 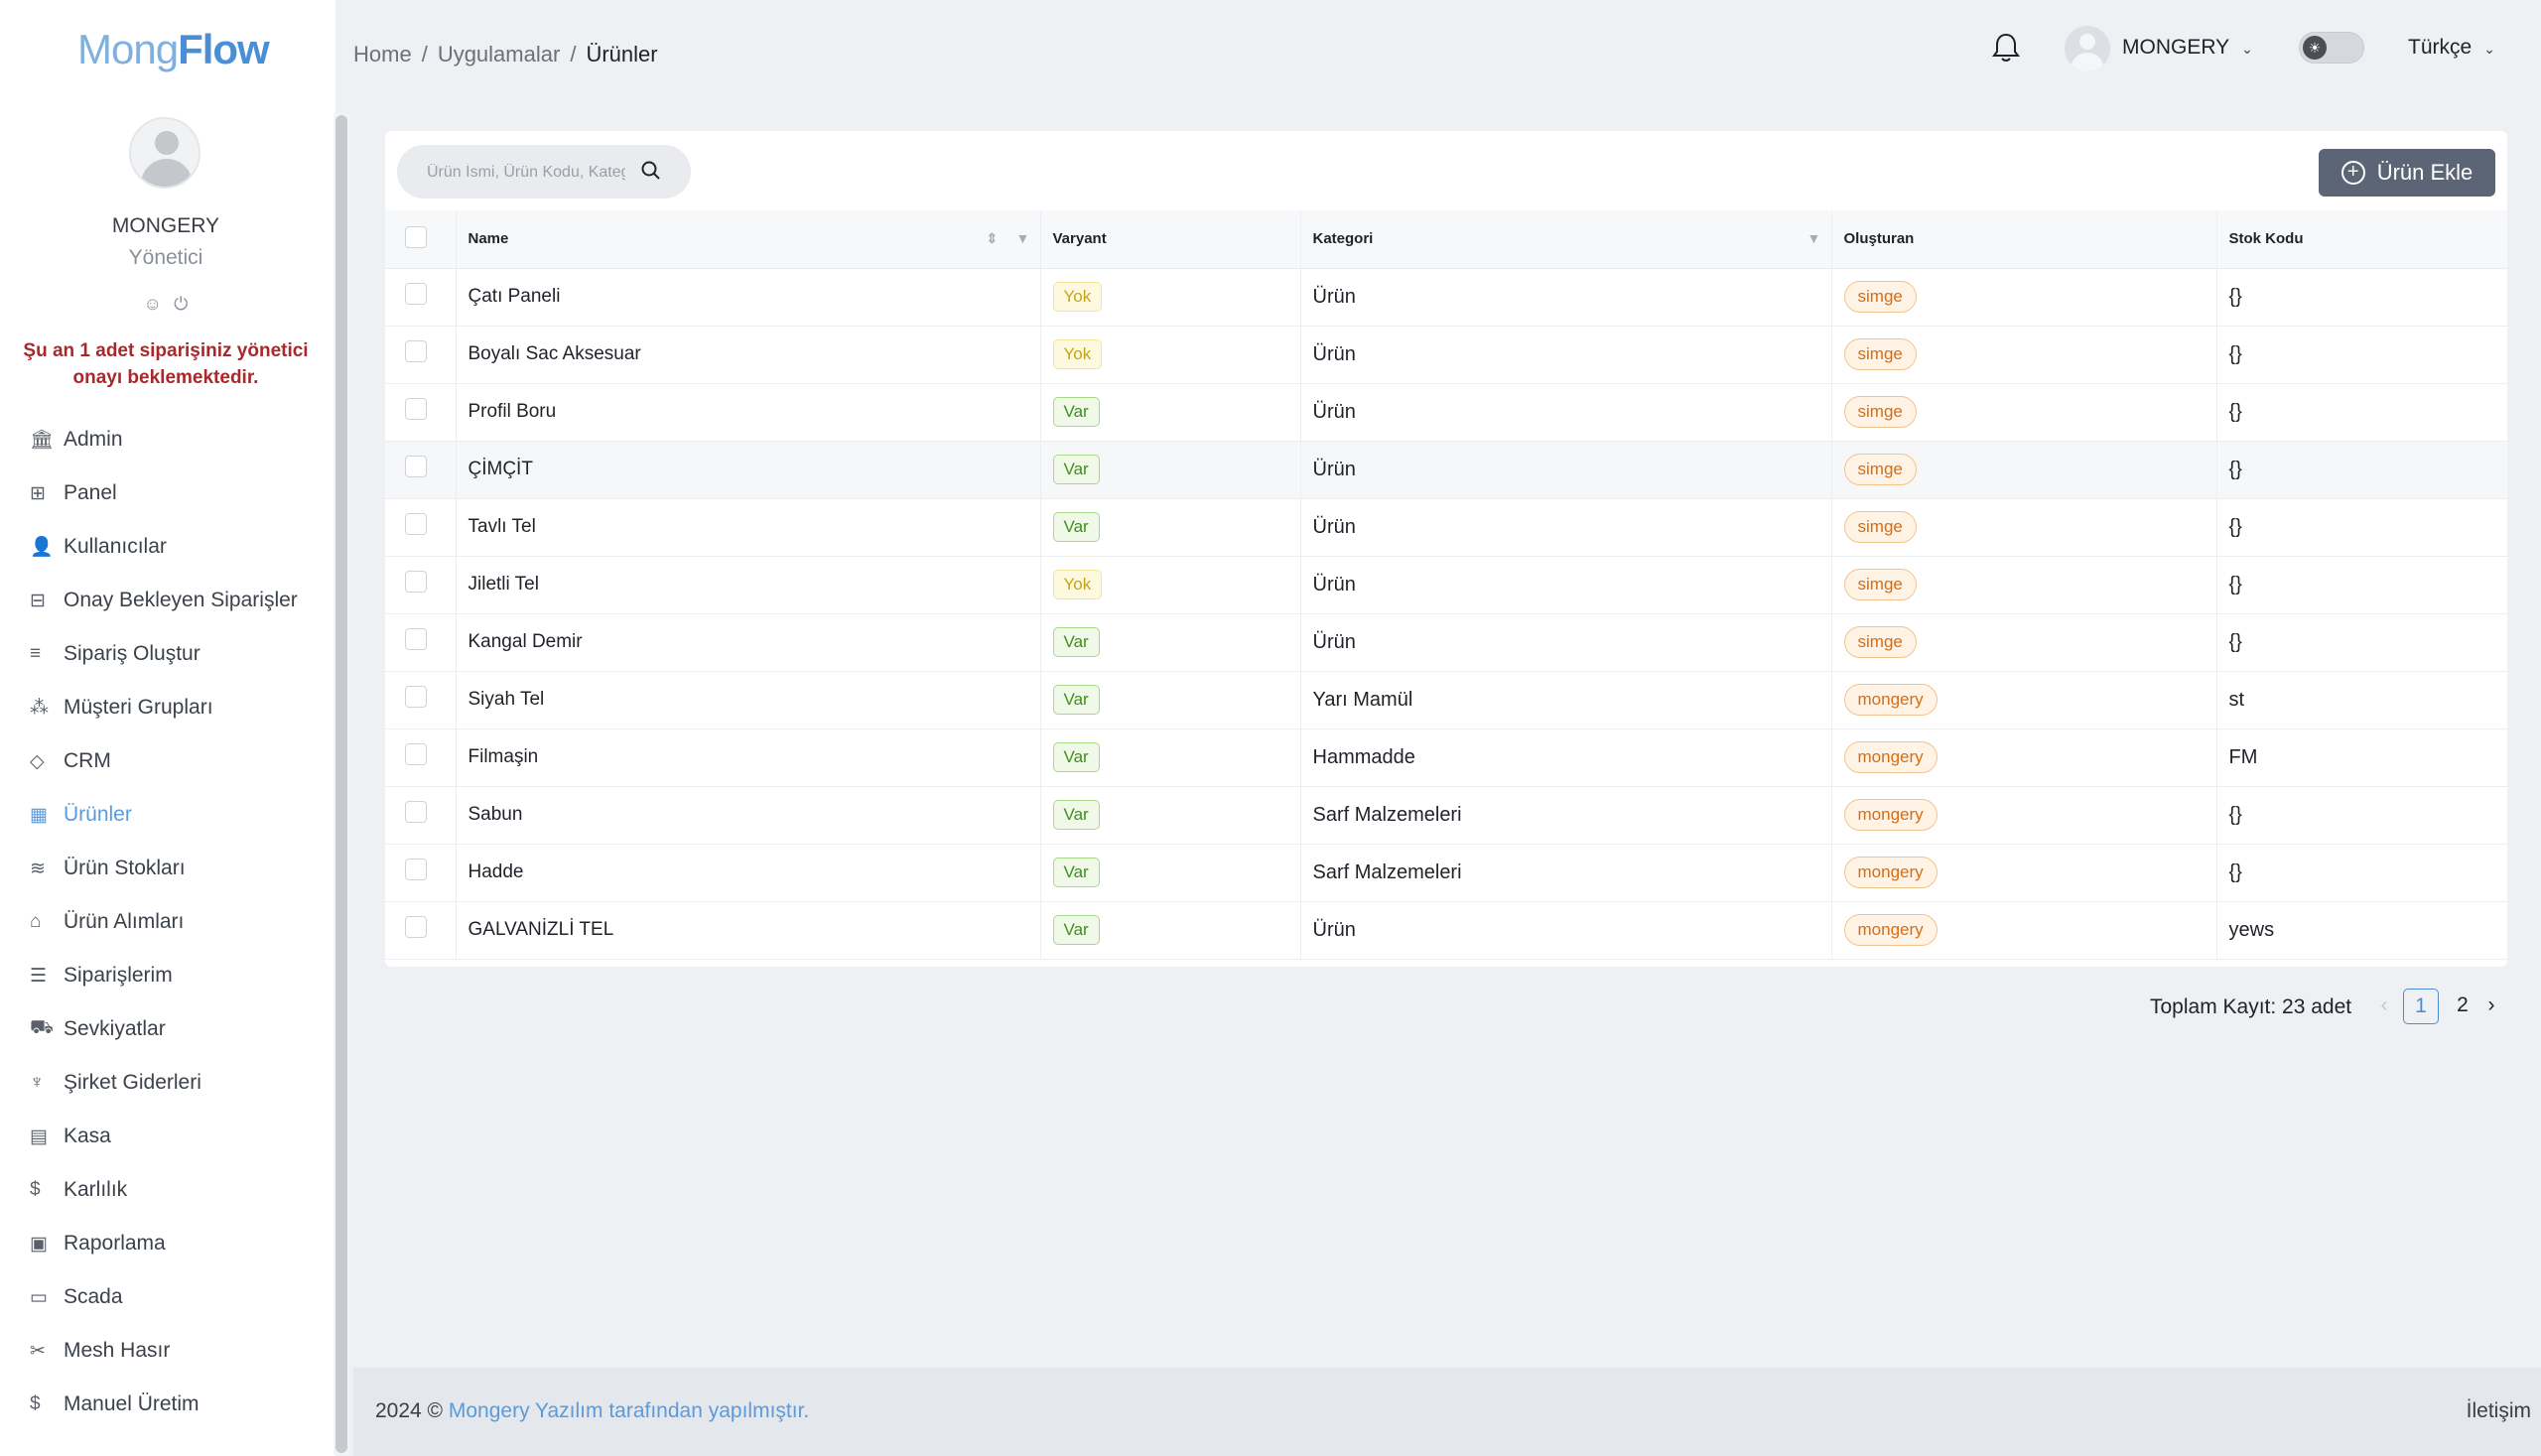 I want to click on cluster-icon: ⁂, so click(x=39, y=708).